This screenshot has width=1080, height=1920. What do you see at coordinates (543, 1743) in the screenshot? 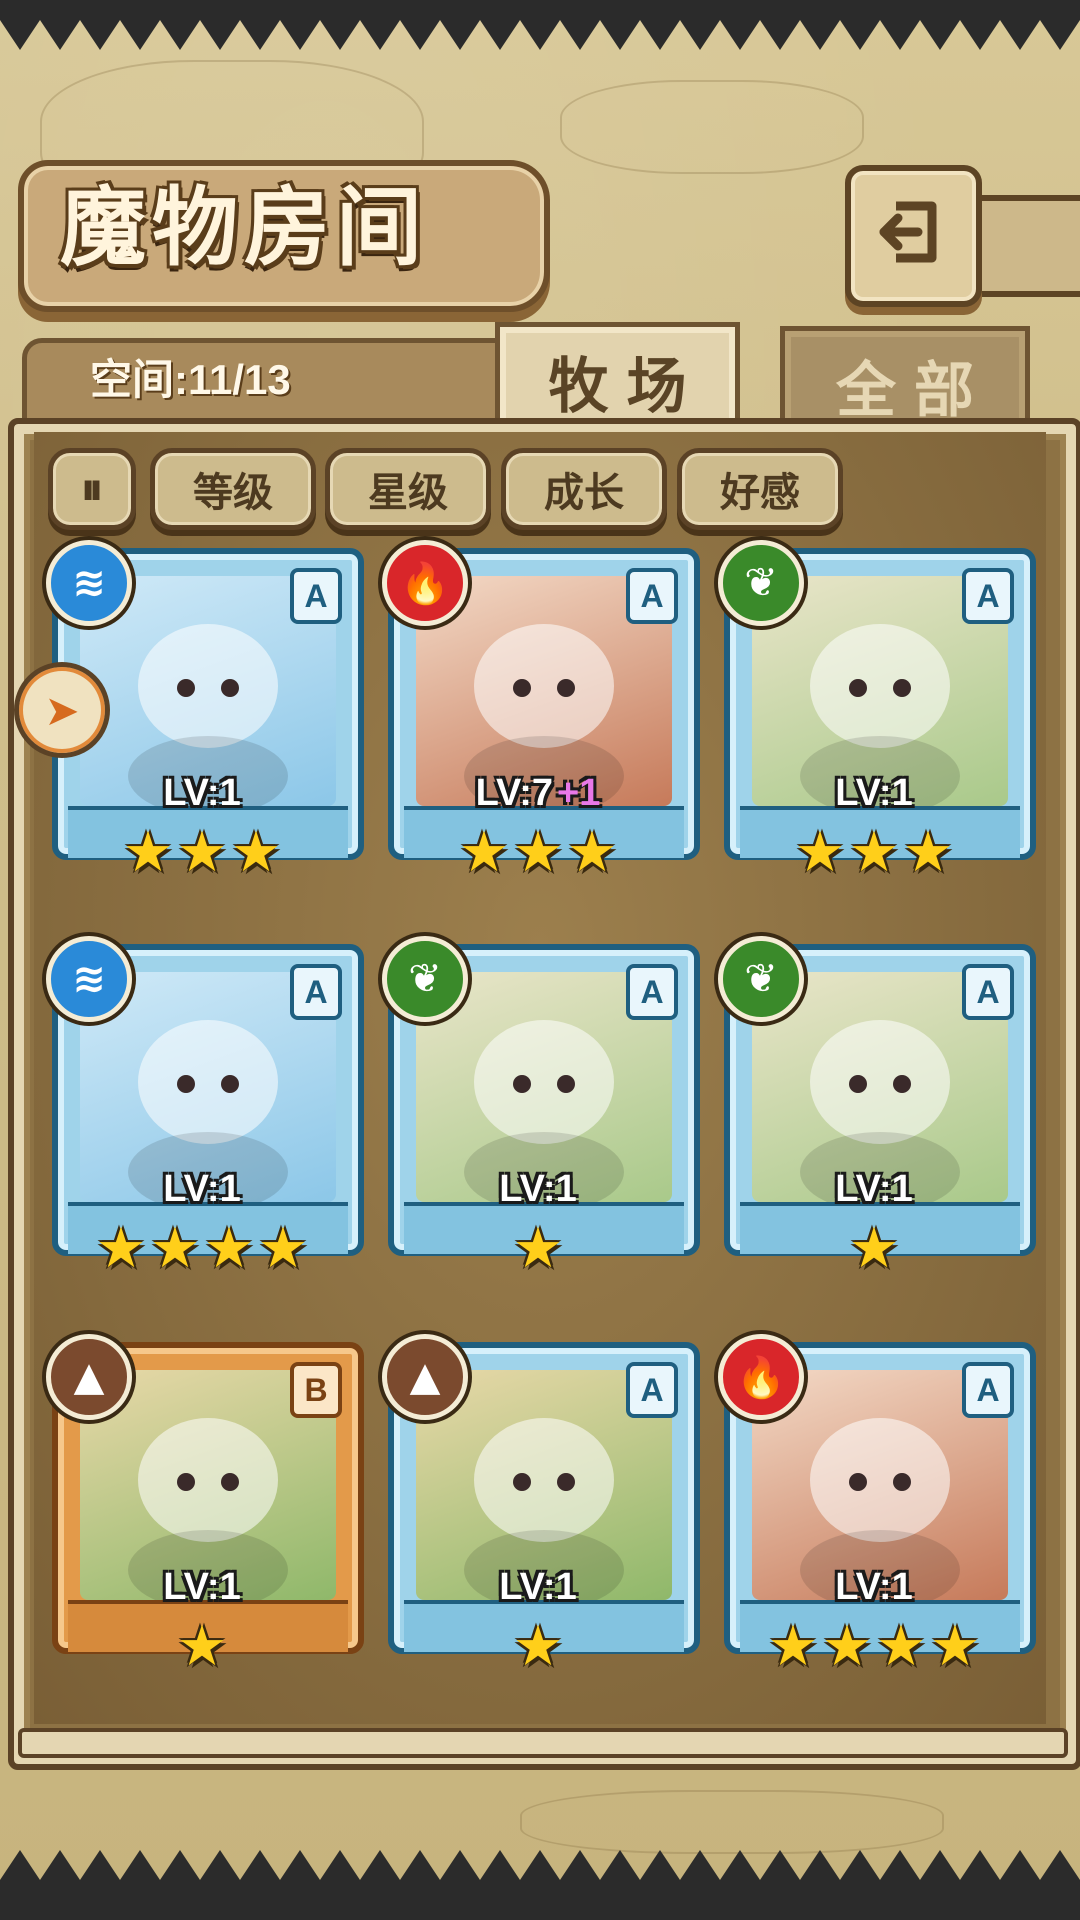
I see `panel-bottom-rail` at bounding box center [543, 1743].